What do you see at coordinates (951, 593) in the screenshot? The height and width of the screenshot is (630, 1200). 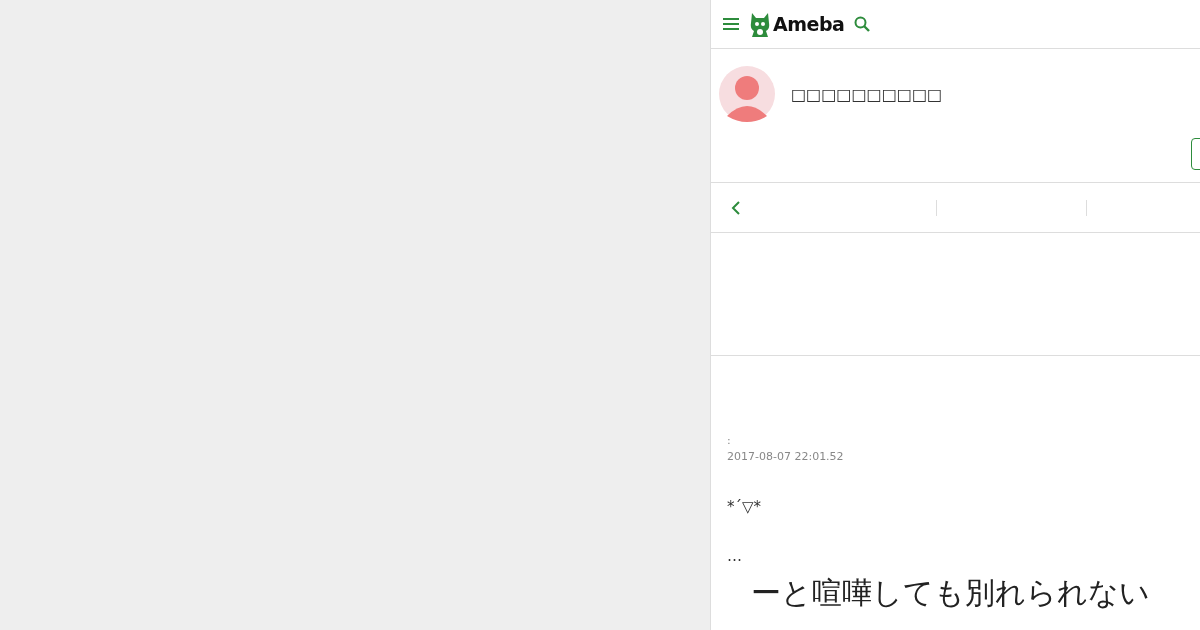 I see `post-heading: ーと喧嘩しても別れられない` at bounding box center [951, 593].